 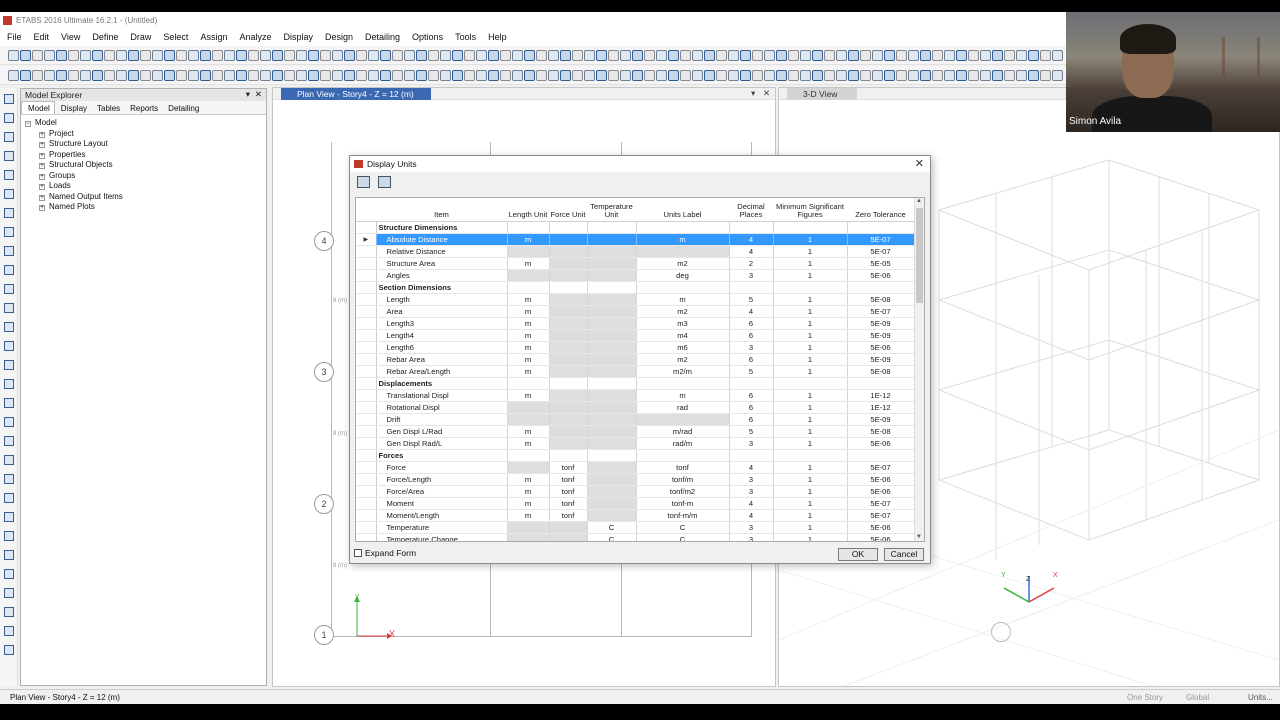 I want to click on dropdown-icon: ▾, so click(x=753, y=93).